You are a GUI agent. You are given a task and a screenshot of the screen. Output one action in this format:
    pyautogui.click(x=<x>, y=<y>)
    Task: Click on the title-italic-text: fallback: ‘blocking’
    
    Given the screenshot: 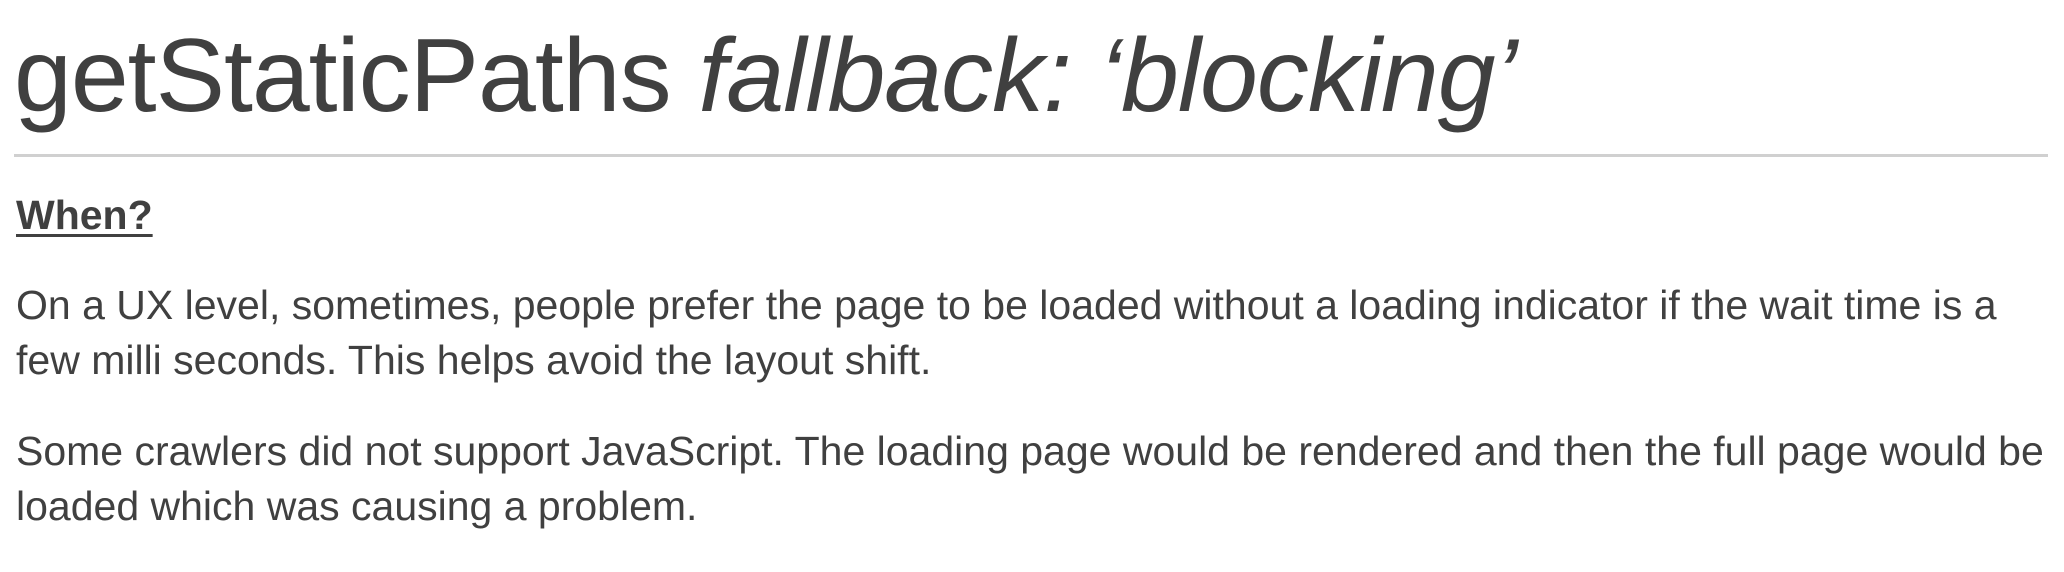 What is the action you would take?
    pyautogui.click(x=1108, y=76)
    